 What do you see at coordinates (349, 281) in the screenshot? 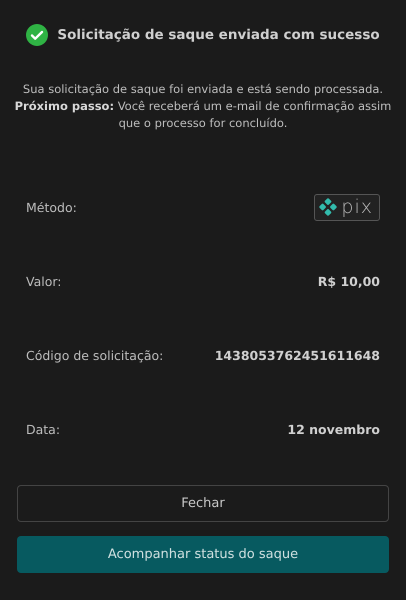
I see `detail-value: R$ 10,00` at bounding box center [349, 281].